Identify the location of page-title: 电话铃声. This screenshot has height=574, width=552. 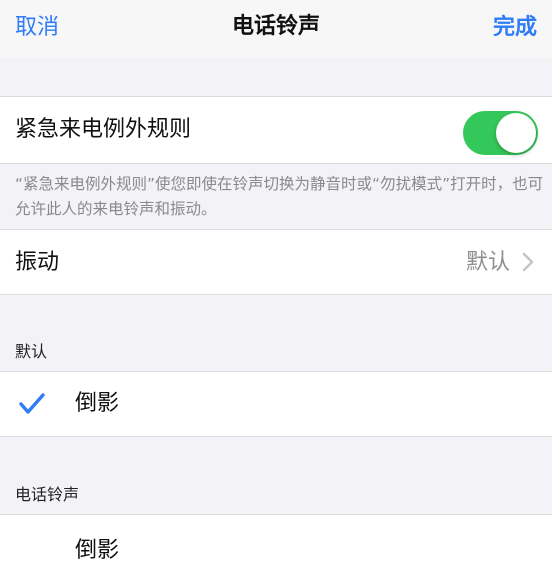
(275, 26).